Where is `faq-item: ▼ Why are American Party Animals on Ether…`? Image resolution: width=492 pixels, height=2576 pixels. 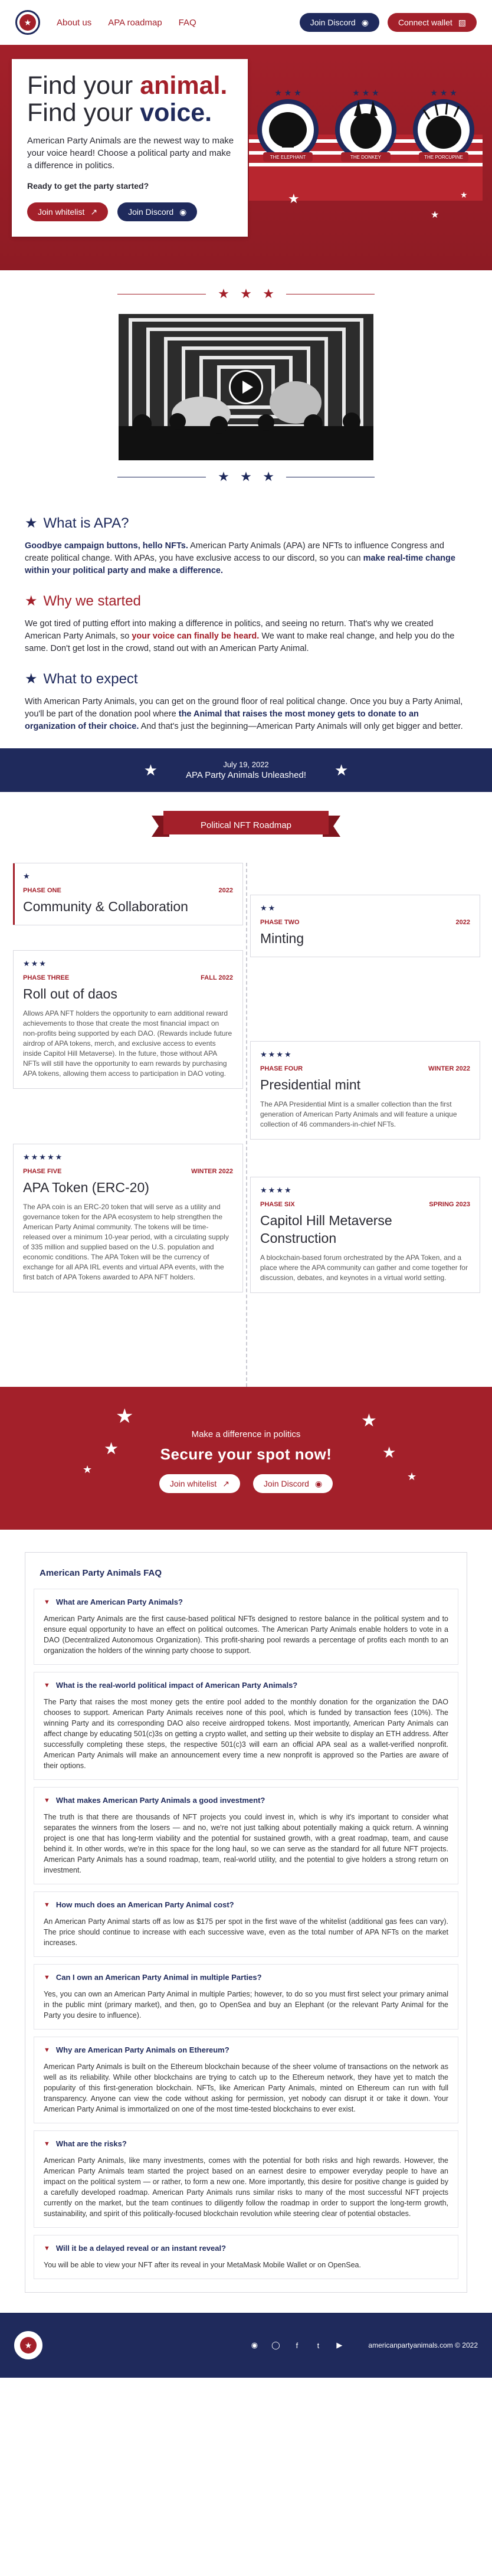 faq-item: ▼ Why are American Party Animals on Ether… is located at coordinates (246, 2080).